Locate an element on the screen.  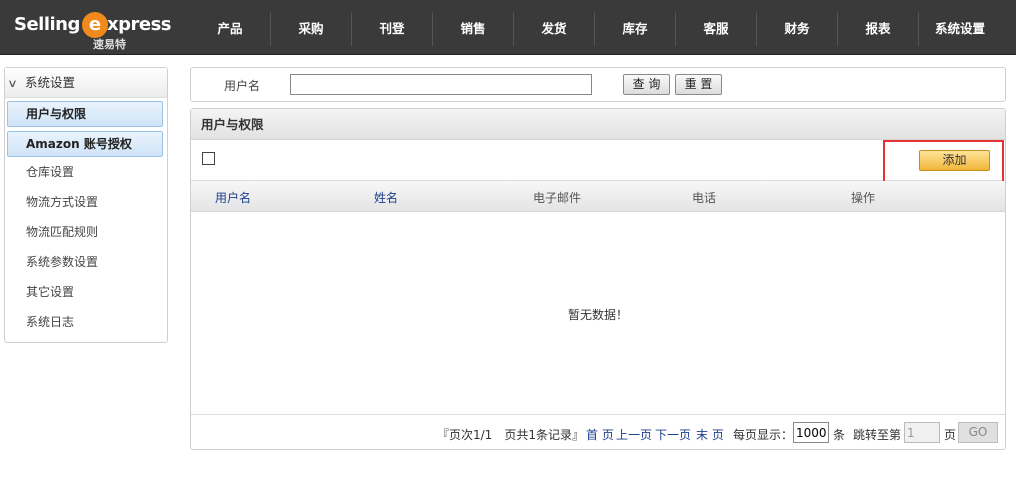
nav-sales: 销售 is located at coordinates (473, 29).